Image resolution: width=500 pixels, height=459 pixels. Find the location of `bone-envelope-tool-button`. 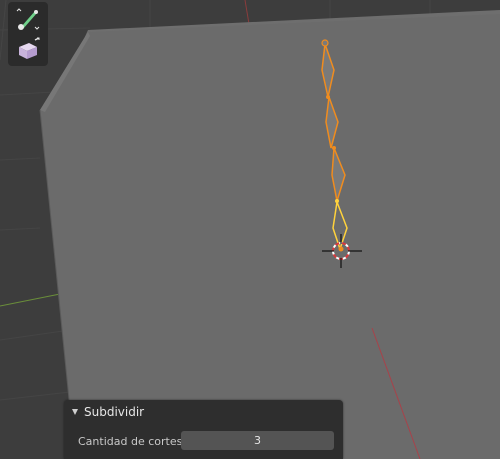

bone-envelope-tool-button is located at coordinates (28, 19).